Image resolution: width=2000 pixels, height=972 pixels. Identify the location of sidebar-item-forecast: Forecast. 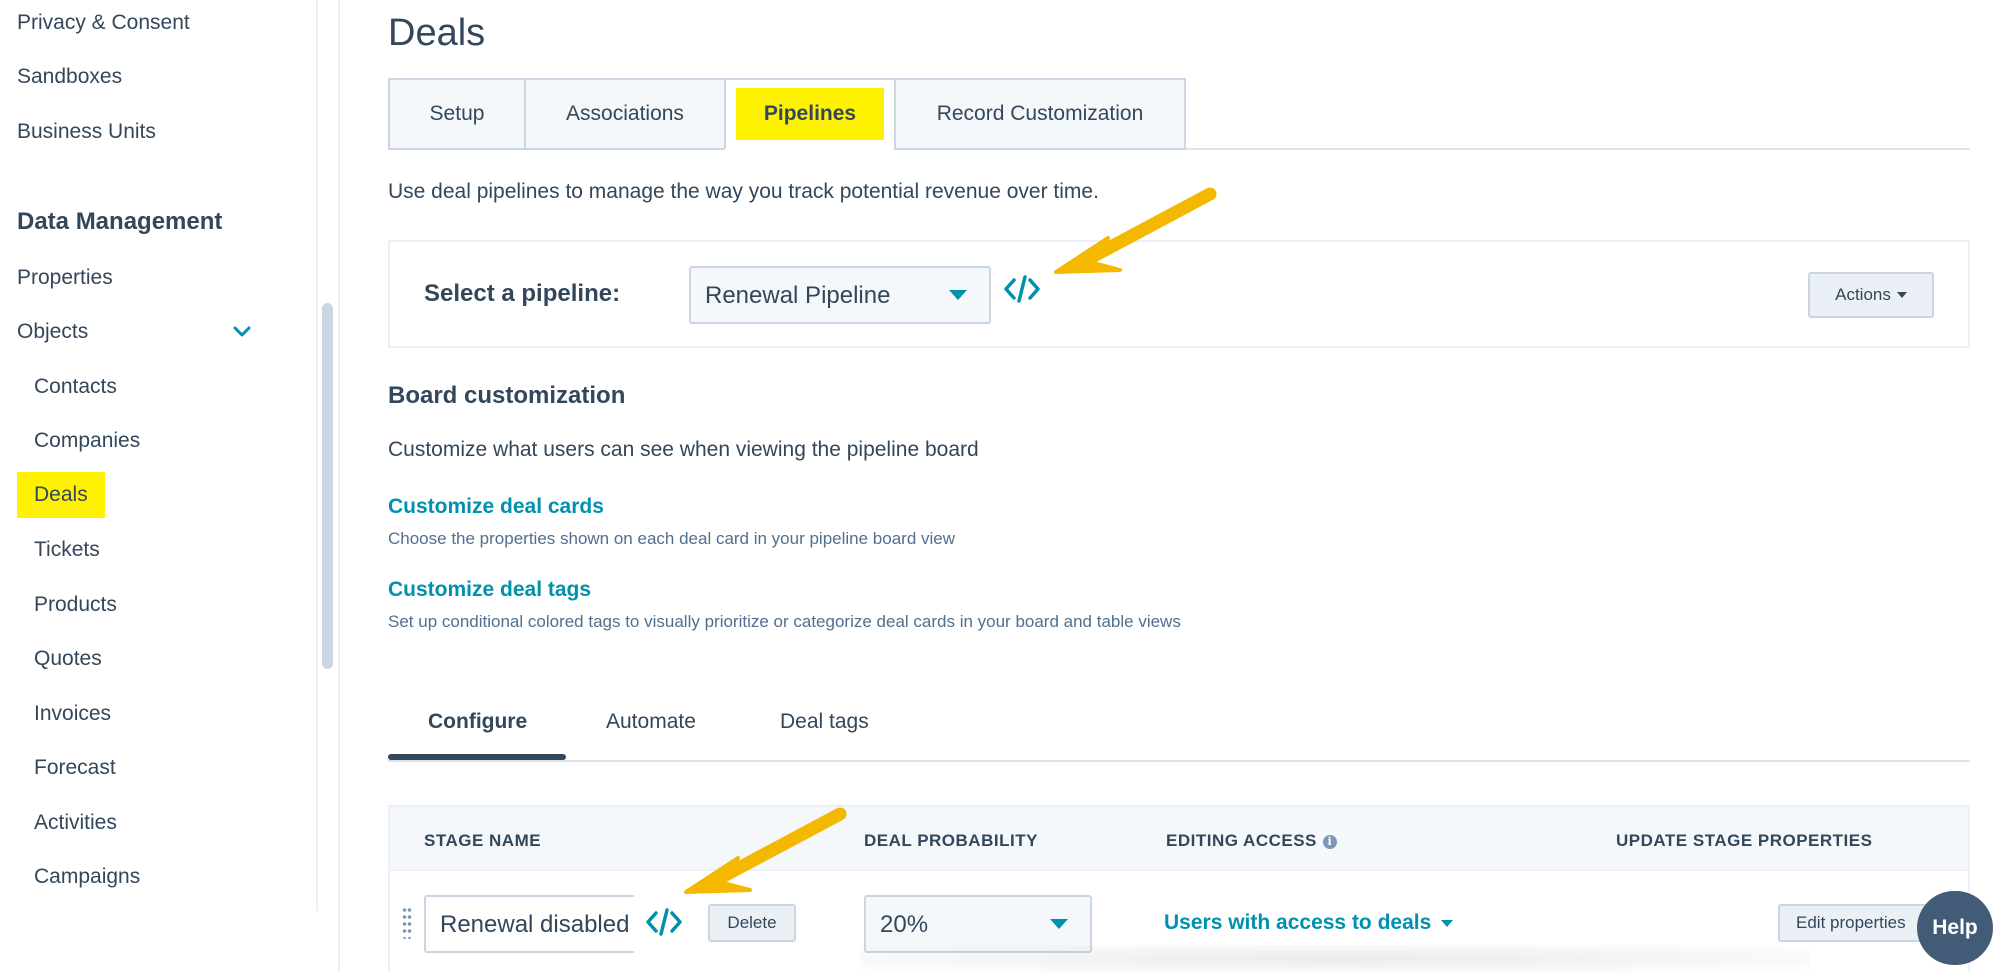
(75, 768).